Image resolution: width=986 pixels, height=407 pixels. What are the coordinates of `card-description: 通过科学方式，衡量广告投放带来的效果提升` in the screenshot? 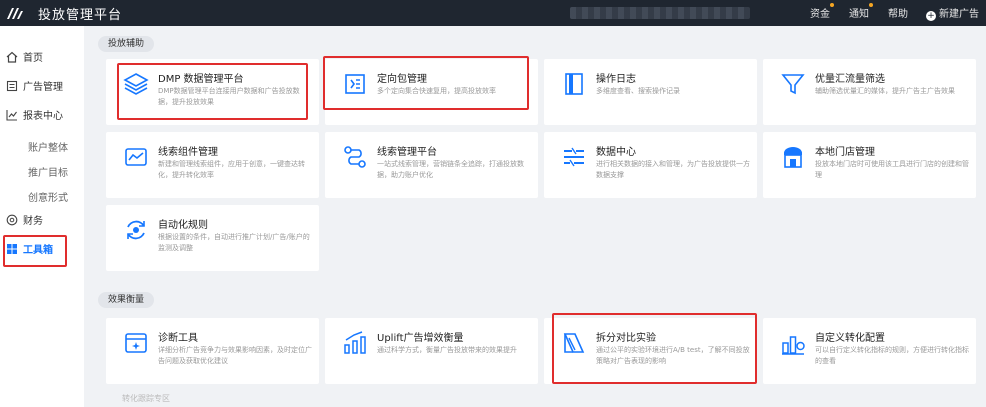 It's located at (447, 350).